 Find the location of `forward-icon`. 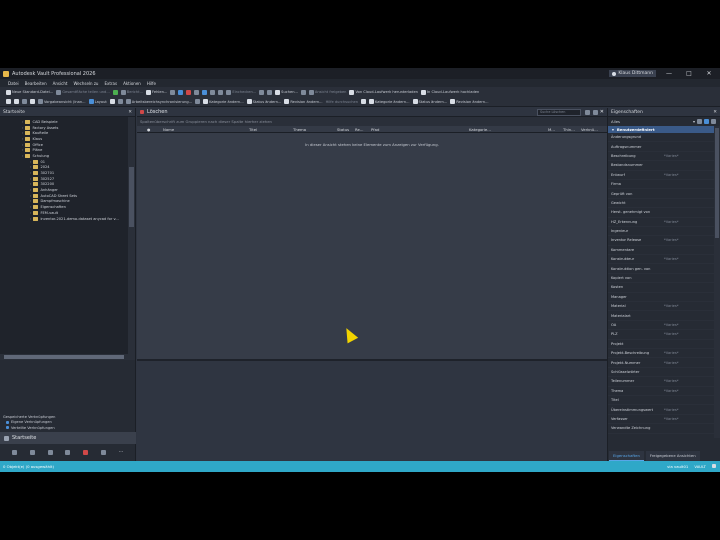

forward-icon is located at coordinates (16, 101).